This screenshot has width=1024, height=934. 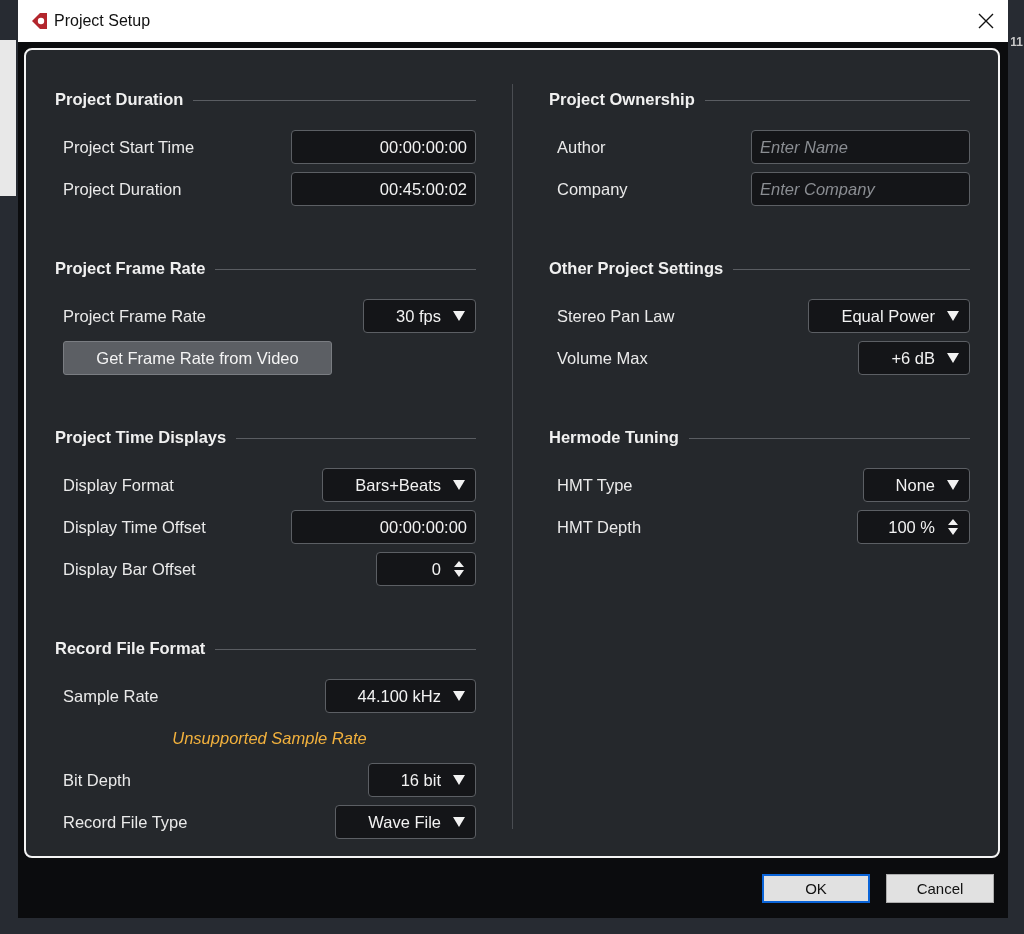 I want to click on app-logo-icon, so click(x=39, y=21).